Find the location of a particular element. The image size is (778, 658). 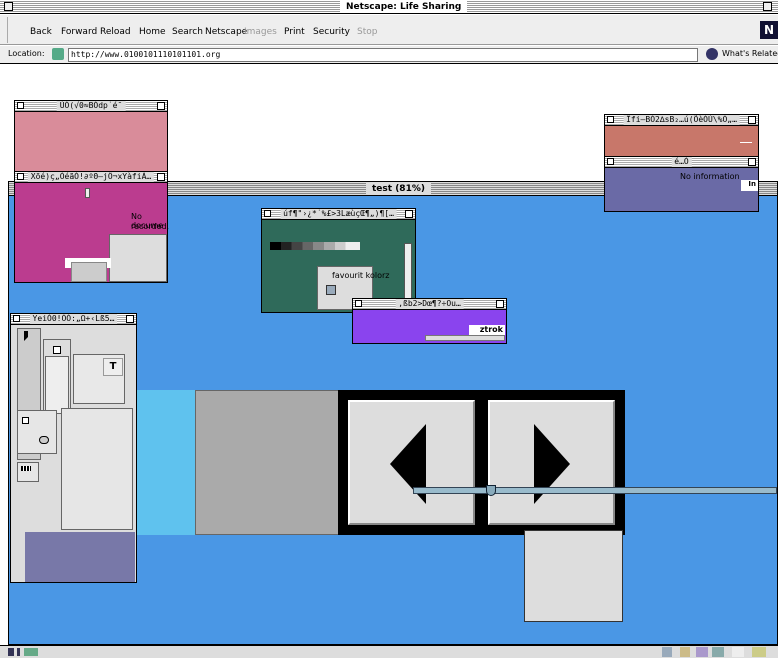

green-scroll-strip is located at coordinates (408, 274).